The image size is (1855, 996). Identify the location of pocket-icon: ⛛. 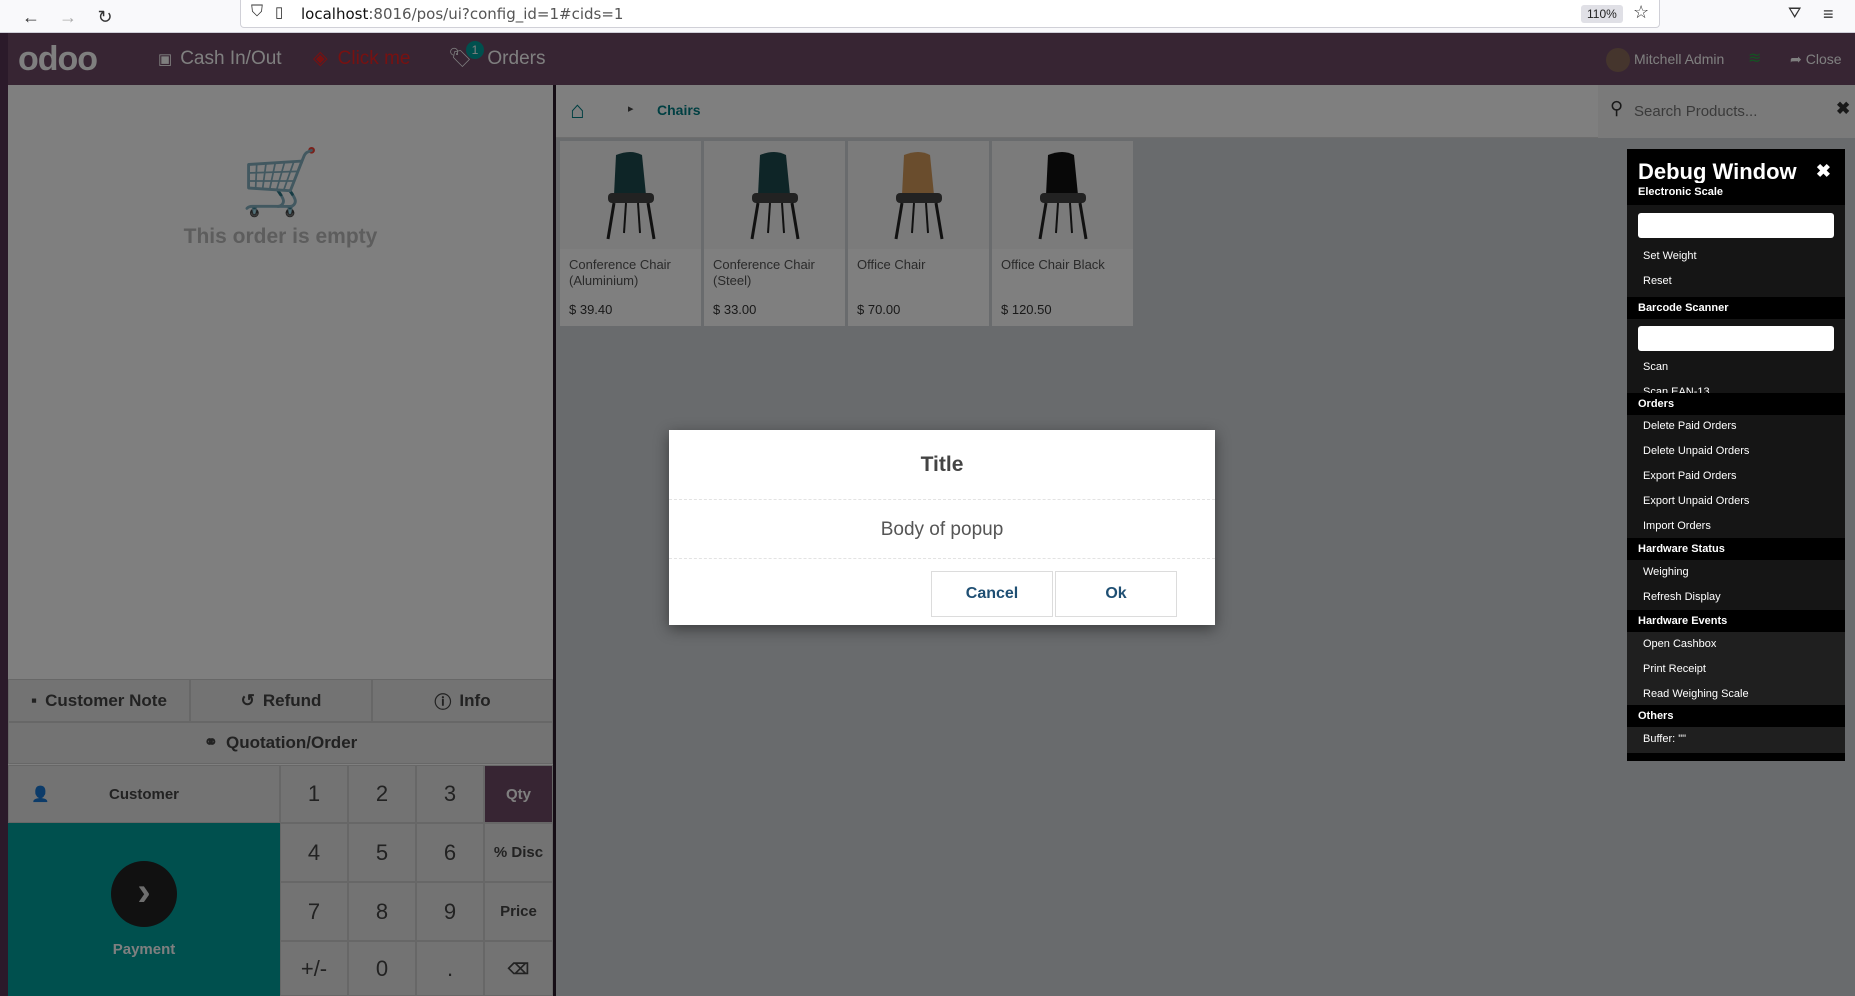
(1794, 14).